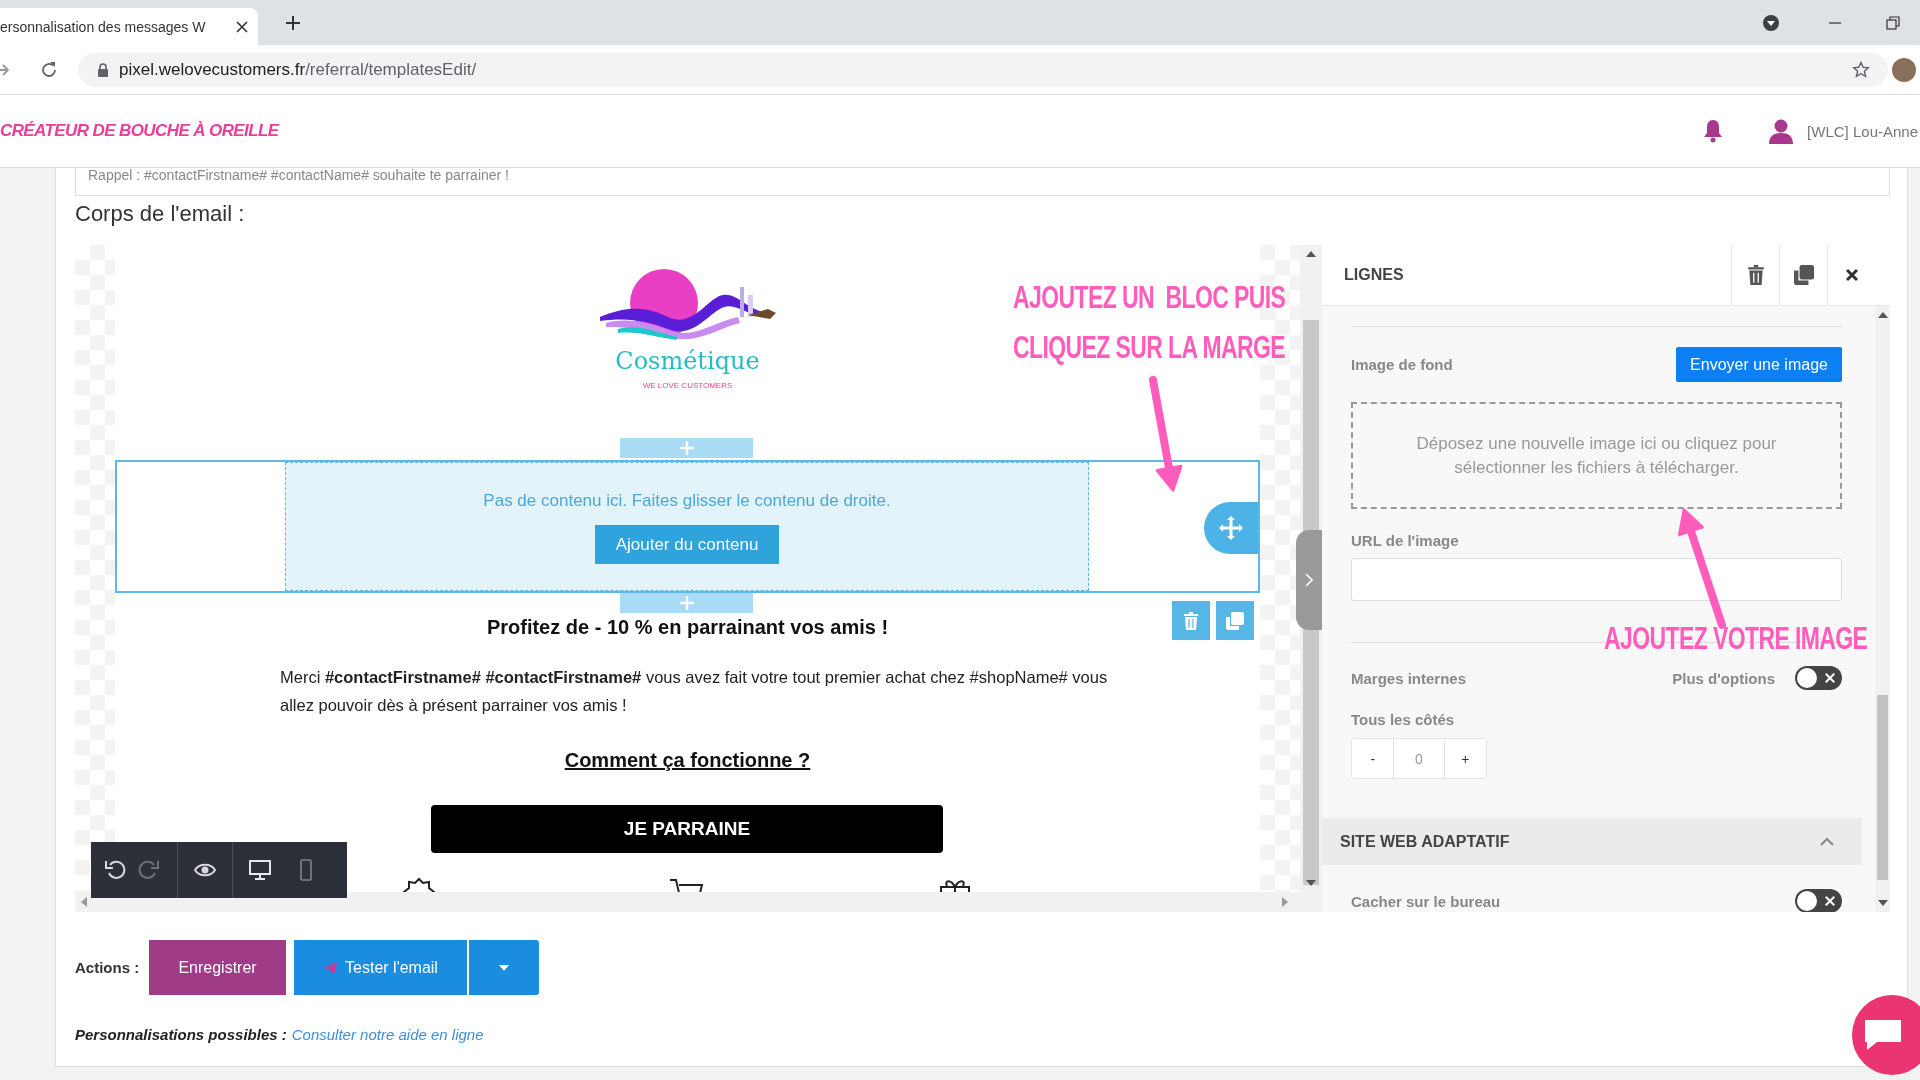 The image size is (1920, 1080). What do you see at coordinates (1403, 720) in the screenshot?
I see `field-label: Tous les côtés` at bounding box center [1403, 720].